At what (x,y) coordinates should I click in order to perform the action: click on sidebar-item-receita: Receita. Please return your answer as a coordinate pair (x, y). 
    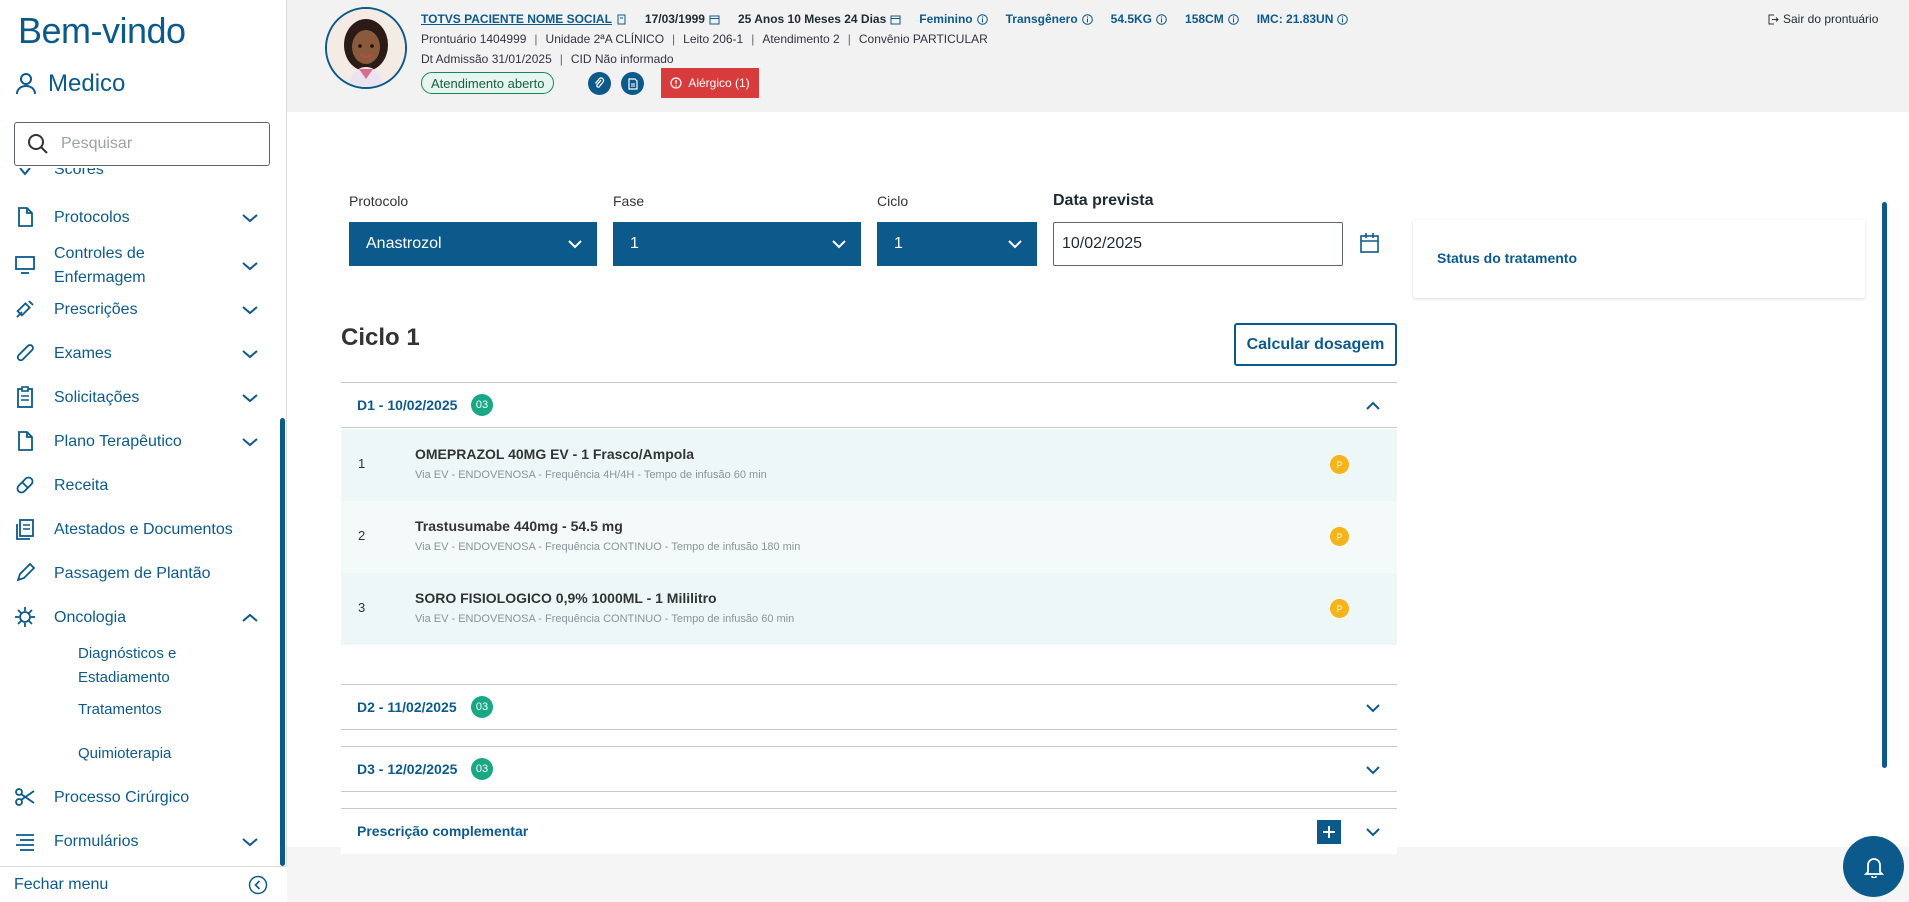
    Looking at the image, I should click on (139, 486).